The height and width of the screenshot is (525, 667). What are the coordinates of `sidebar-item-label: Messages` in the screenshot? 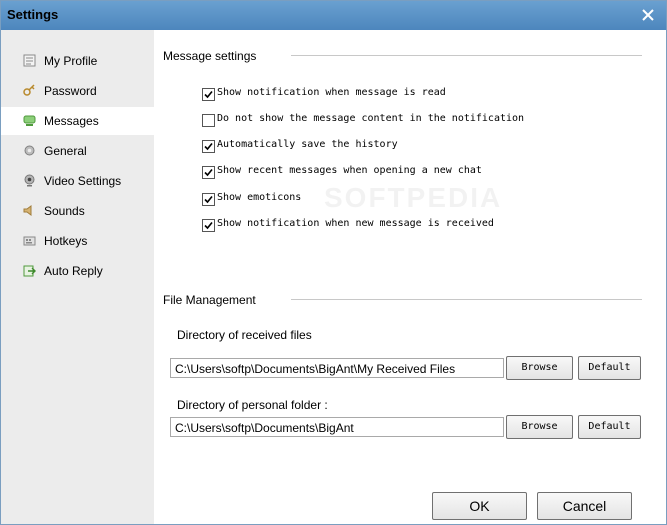 It's located at (71, 121).